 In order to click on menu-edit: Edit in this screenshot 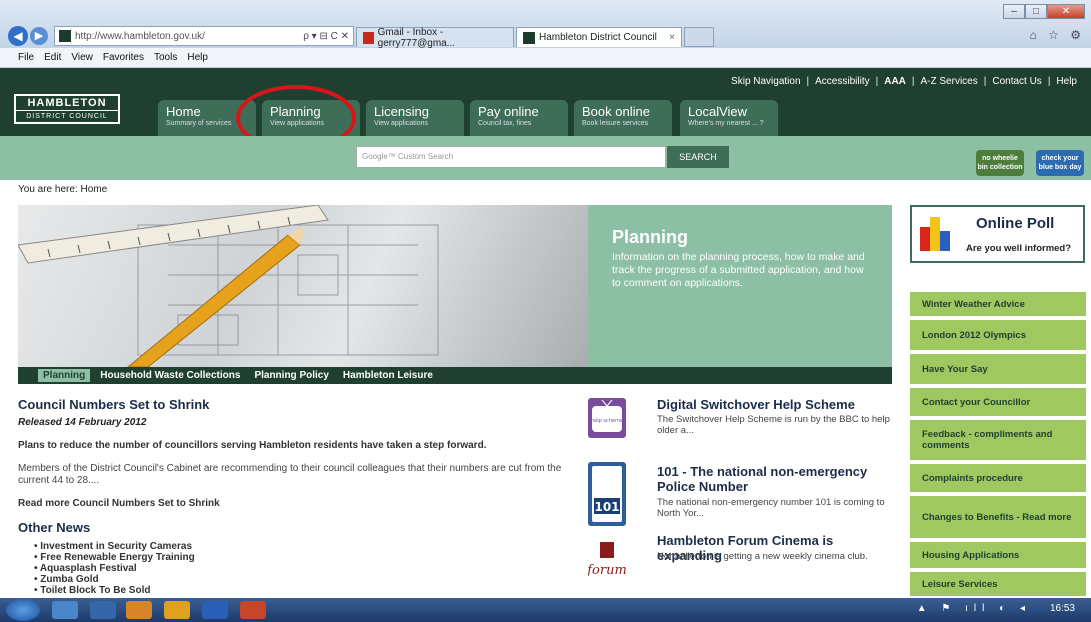, I will do `click(52, 57)`.